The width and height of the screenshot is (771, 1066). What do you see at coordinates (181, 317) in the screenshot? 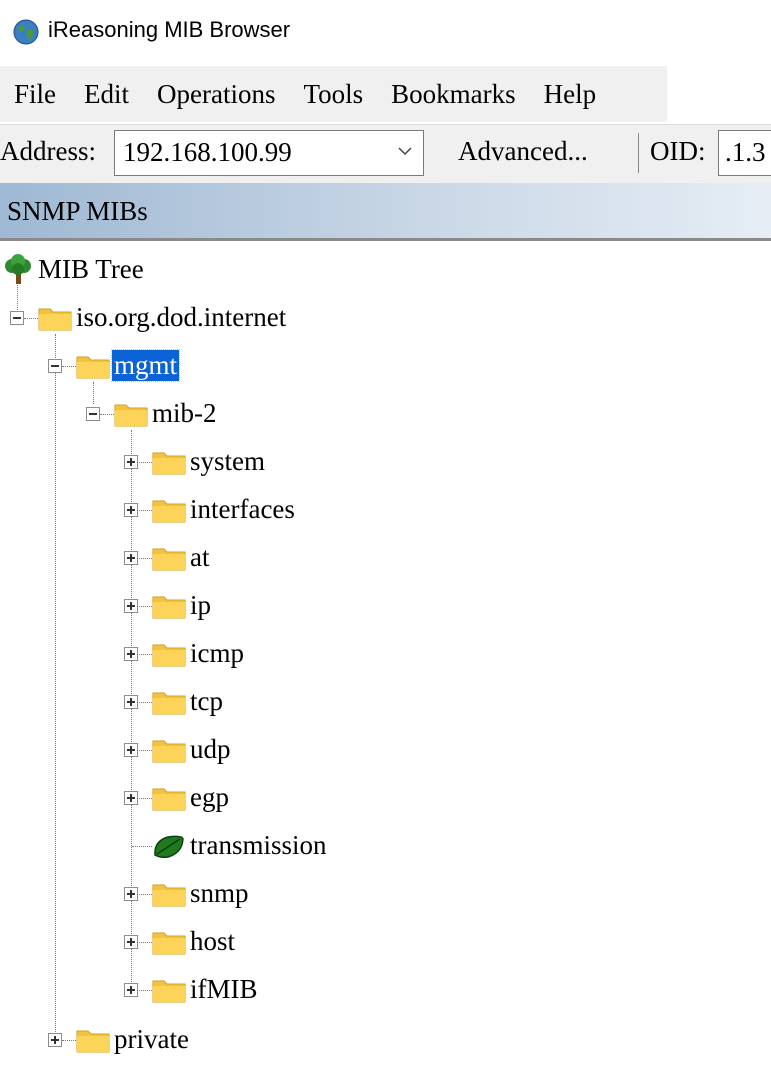
I see `tree-node-label: iso.org.dod.internet` at bounding box center [181, 317].